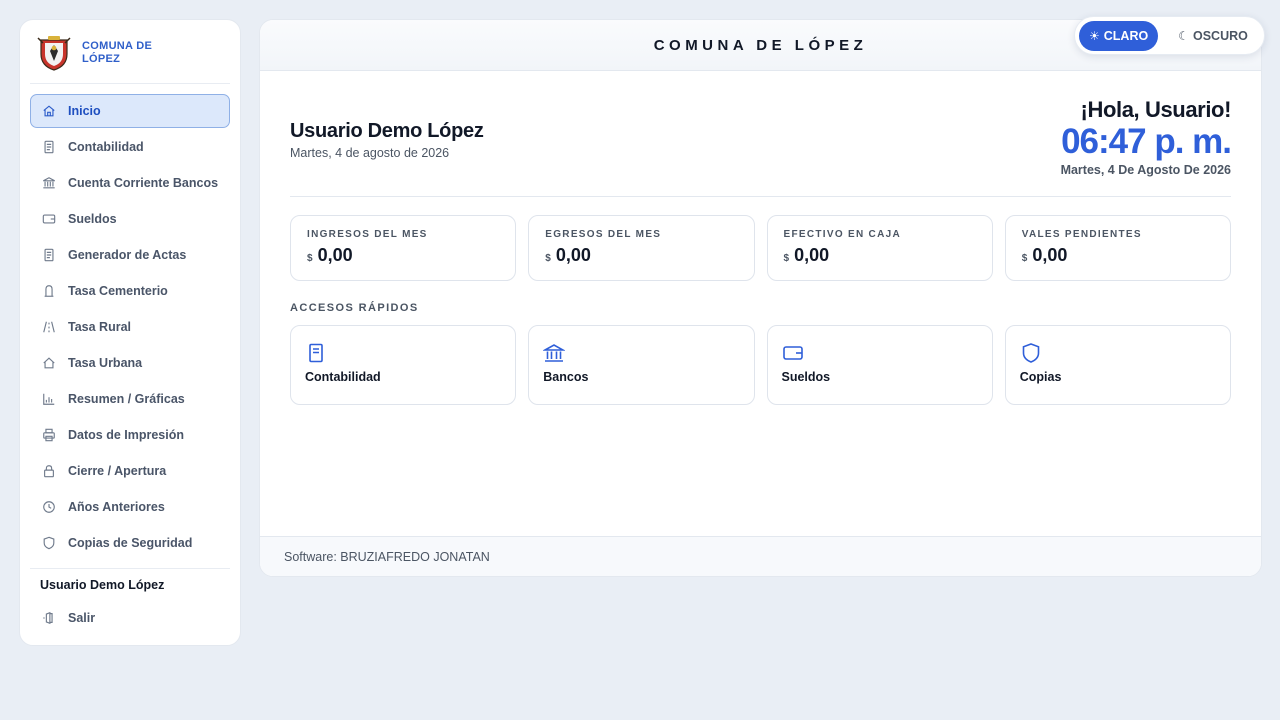 This screenshot has width=1280, height=720. I want to click on quick-card-label: Copias, so click(1040, 377).